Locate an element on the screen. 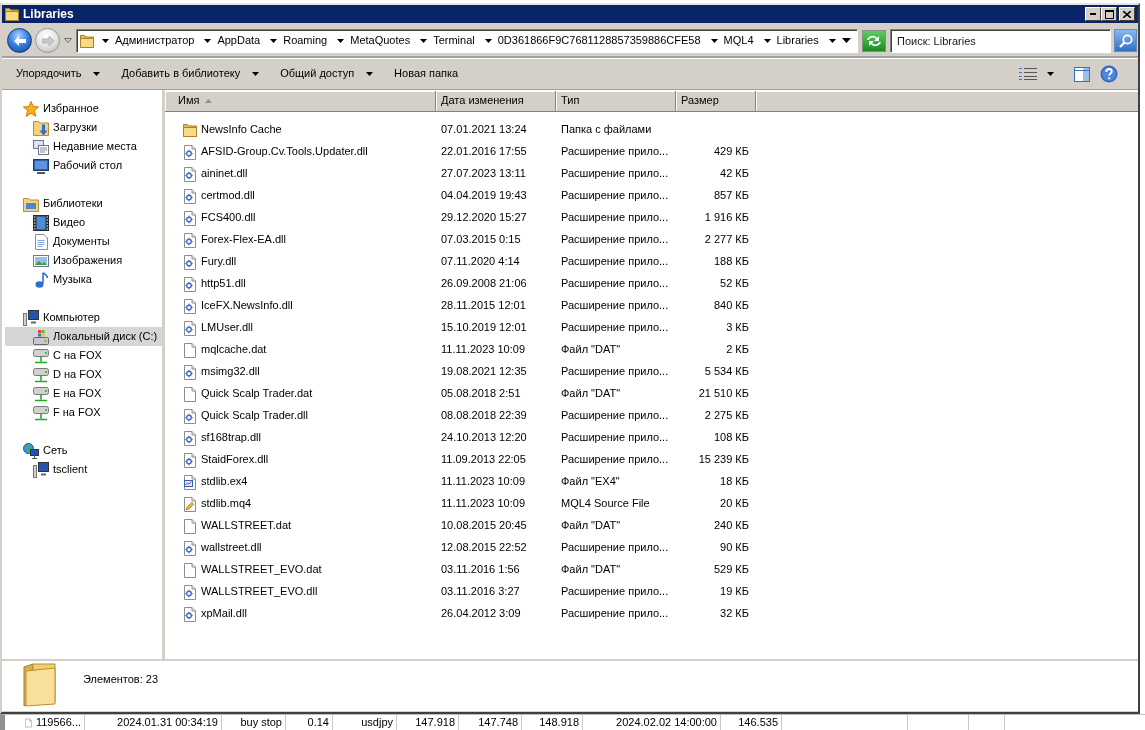 Image resolution: width=1145 pixels, height=730 pixels. file-name: stdlib.mq4 is located at coordinates (226, 504).